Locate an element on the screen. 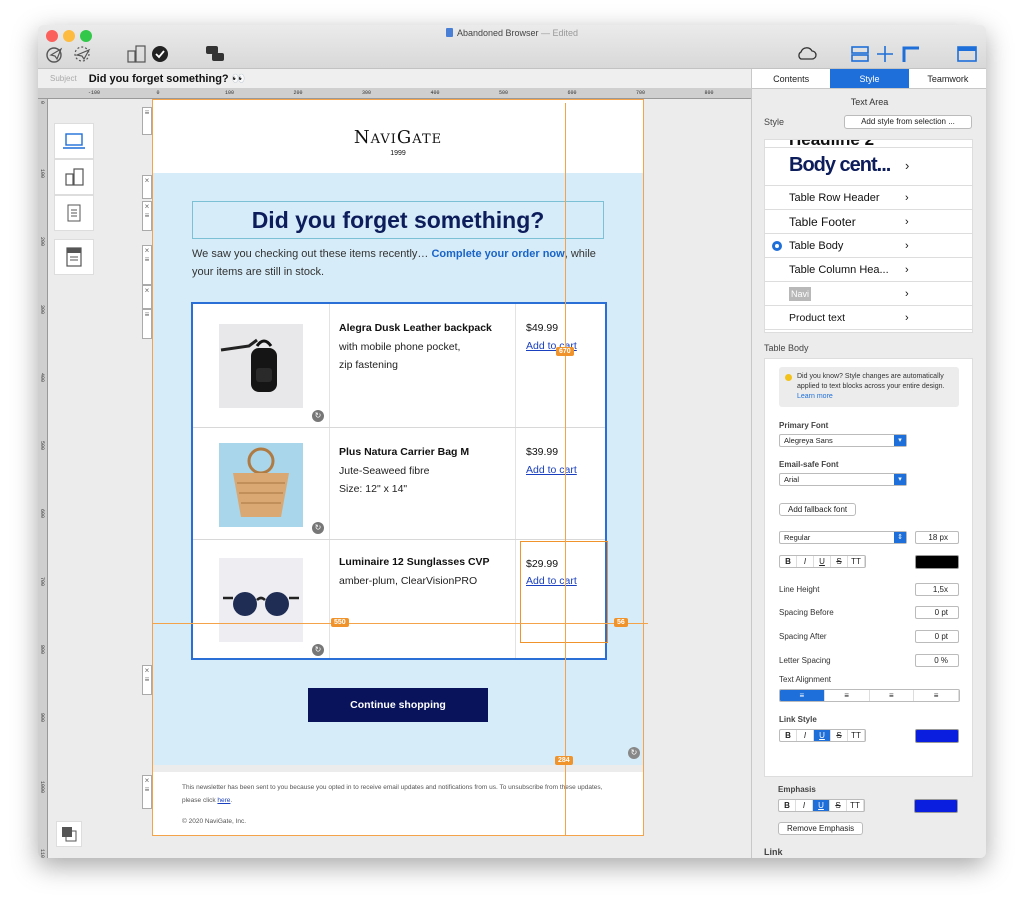 Image resolution: width=1024 pixels, height=908 pixels. tab-teamwork: Teamwork is located at coordinates (947, 78).